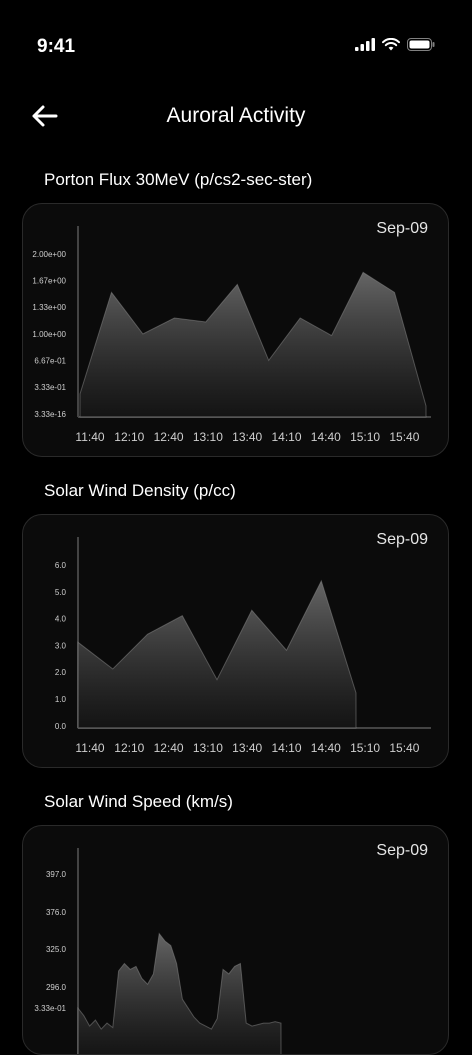  I want to click on wifi-icon, so click(391, 44).